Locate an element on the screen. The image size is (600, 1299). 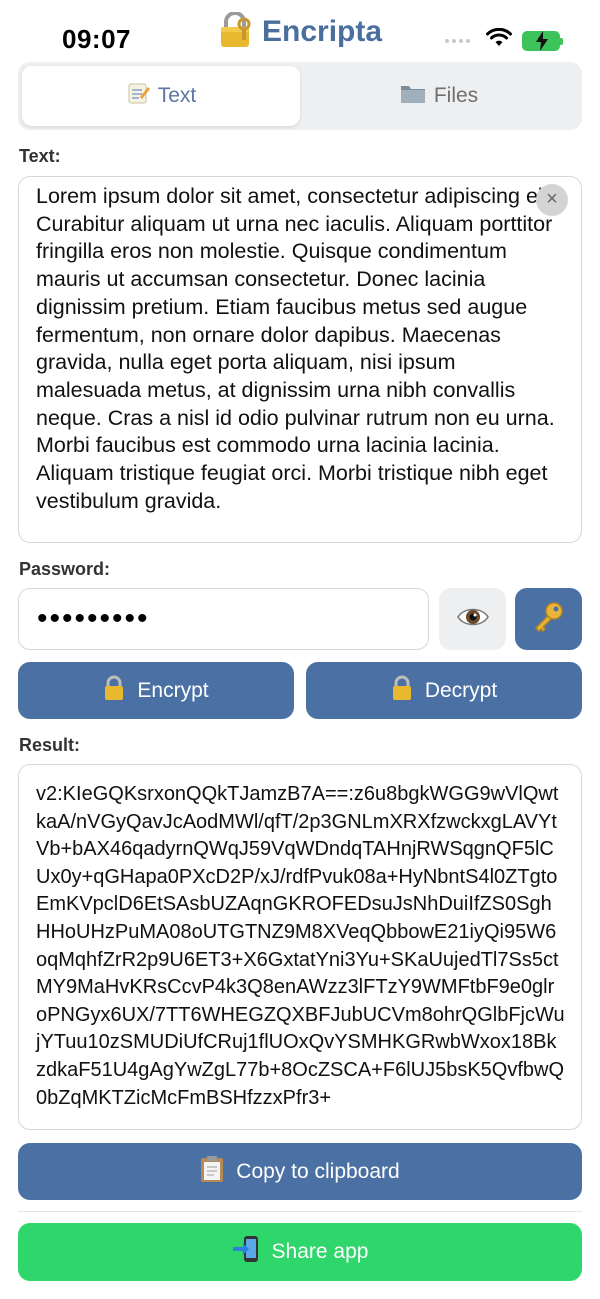
tab-files-label: Files is located at coordinates (456, 95).